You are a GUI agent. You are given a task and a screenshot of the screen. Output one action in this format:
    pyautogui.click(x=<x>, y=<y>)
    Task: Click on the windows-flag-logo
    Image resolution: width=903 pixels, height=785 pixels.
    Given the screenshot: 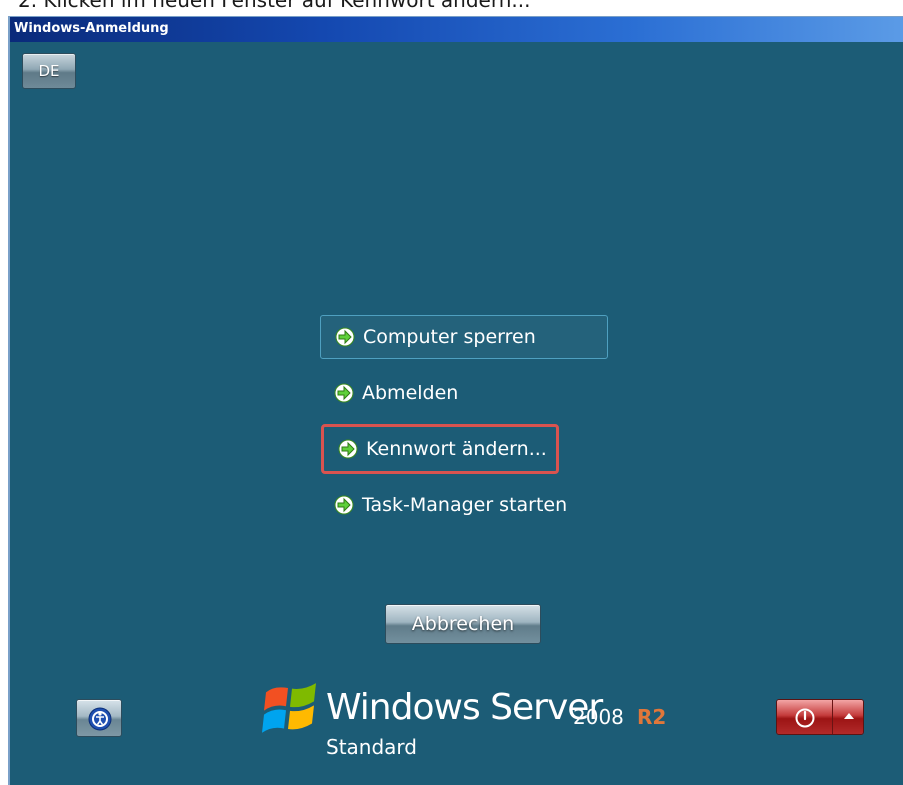 What is the action you would take?
    pyautogui.click(x=289, y=708)
    